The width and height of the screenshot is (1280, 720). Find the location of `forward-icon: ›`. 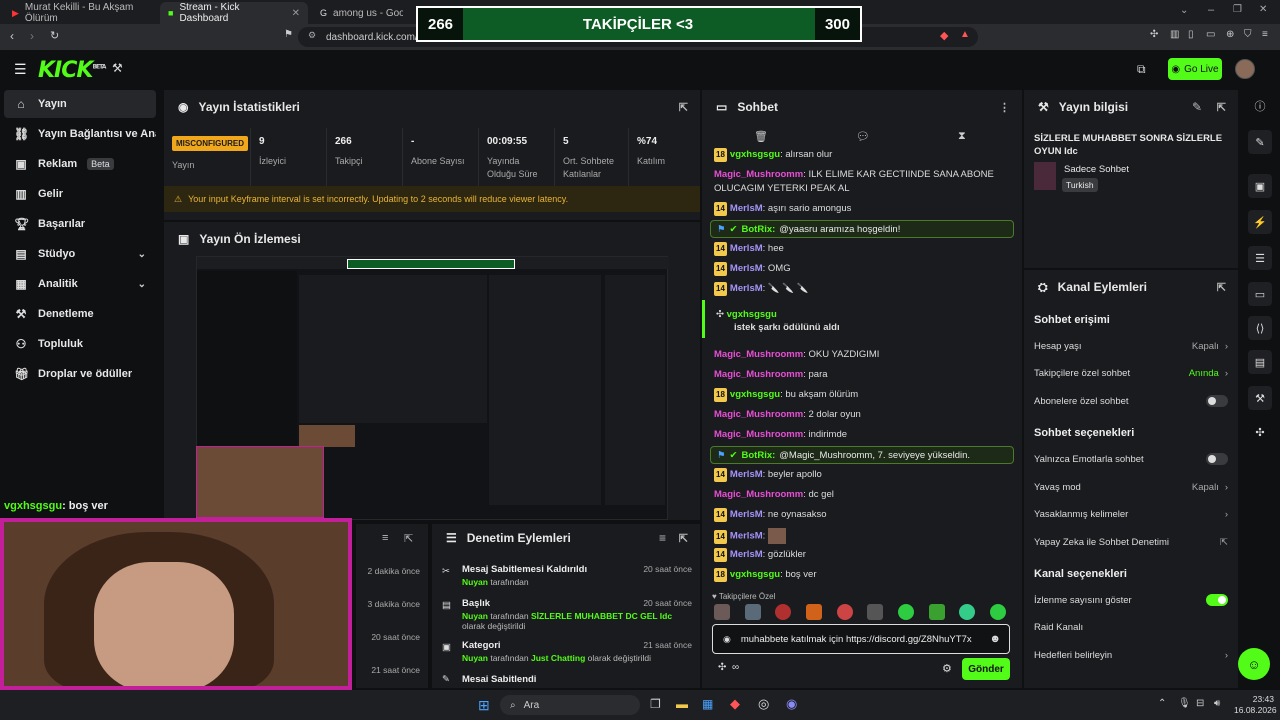

forward-icon: › is located at coordinates (32, 36).